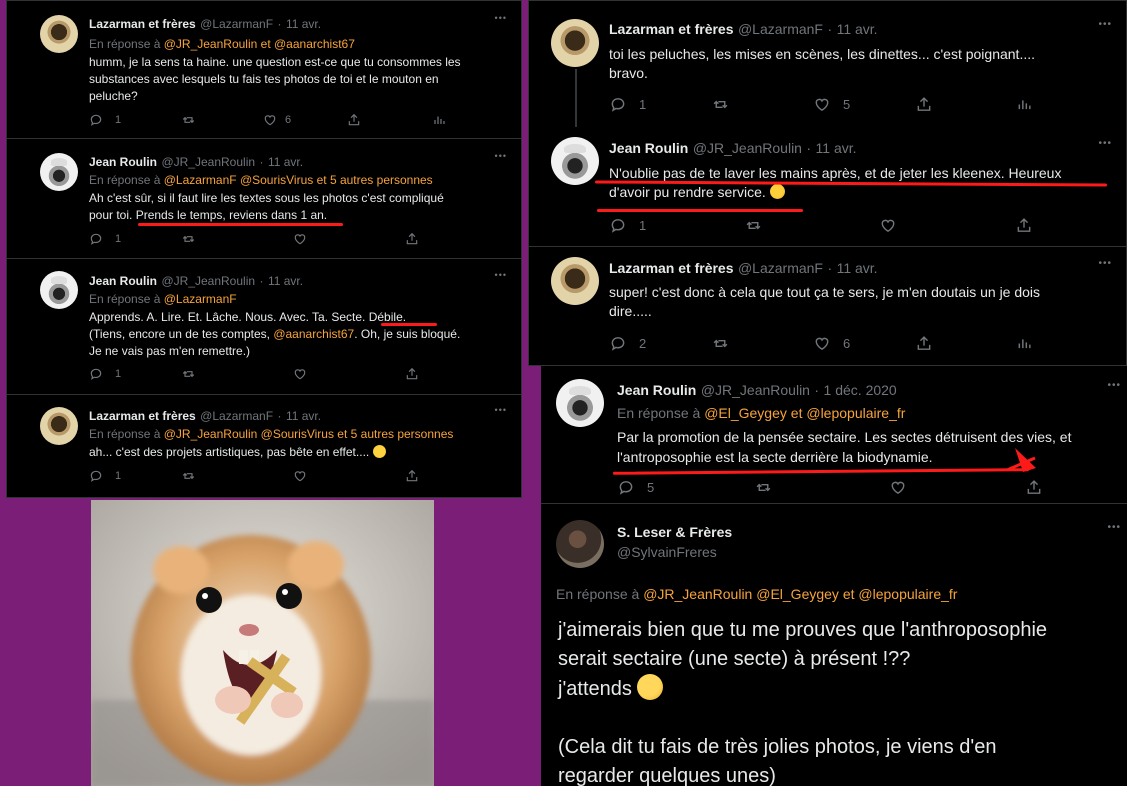  What do you see at coordinates (685, 487) in the screenshot?
I see `reply-button: 5` at bounding box center [685, 487].